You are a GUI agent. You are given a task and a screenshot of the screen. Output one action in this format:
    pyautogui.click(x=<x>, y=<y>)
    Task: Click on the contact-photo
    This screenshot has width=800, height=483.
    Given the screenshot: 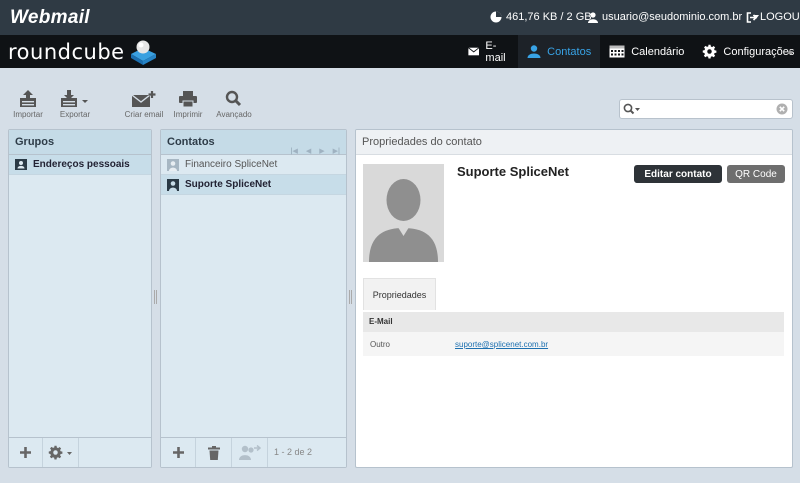 What is the action you would take?
    pyautogui.click(x=403, y=213)
    